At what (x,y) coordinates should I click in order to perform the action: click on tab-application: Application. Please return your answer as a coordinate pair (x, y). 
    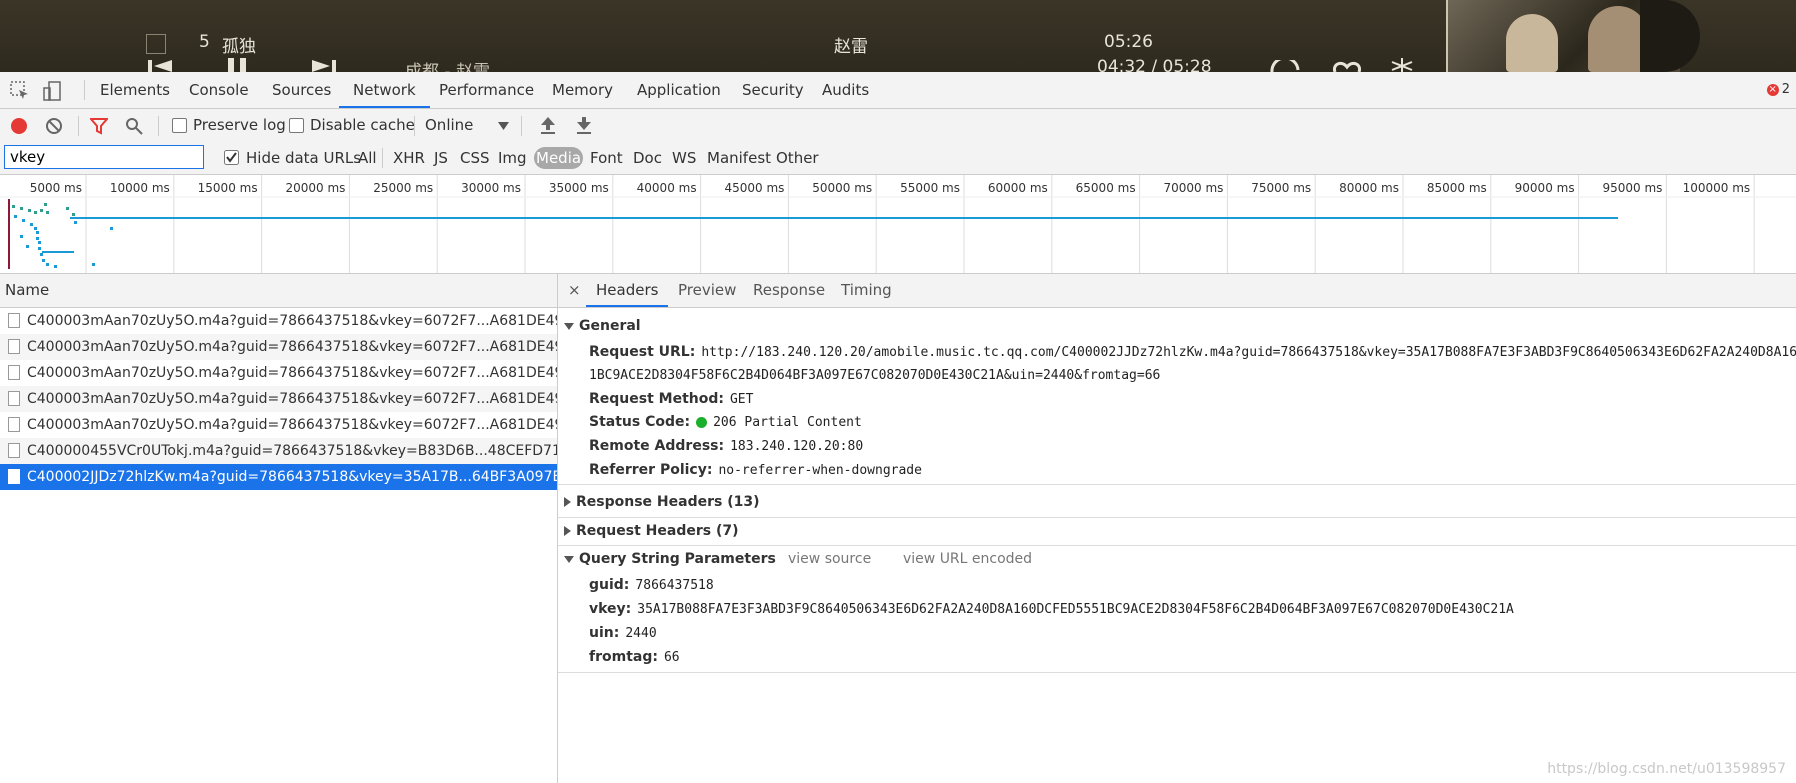
    Looking at the image, I should click on (679, 90).